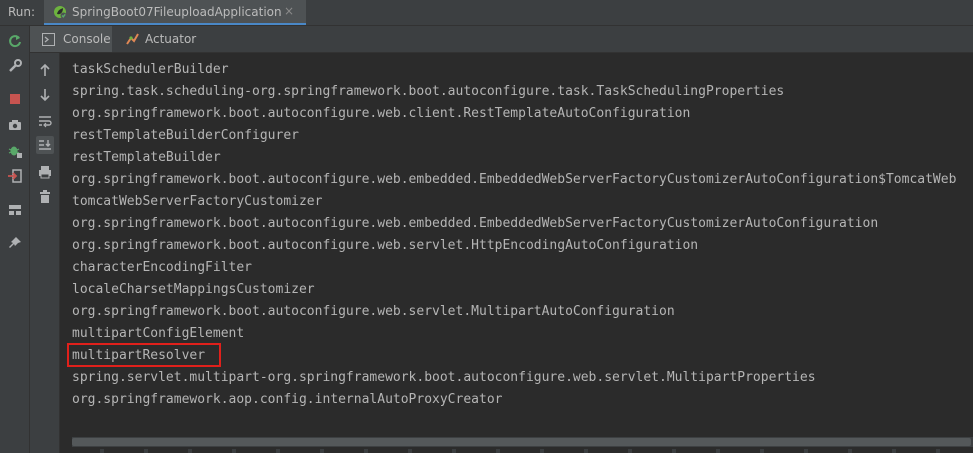  I want to click on tab-console: Console, so click(71, 39).